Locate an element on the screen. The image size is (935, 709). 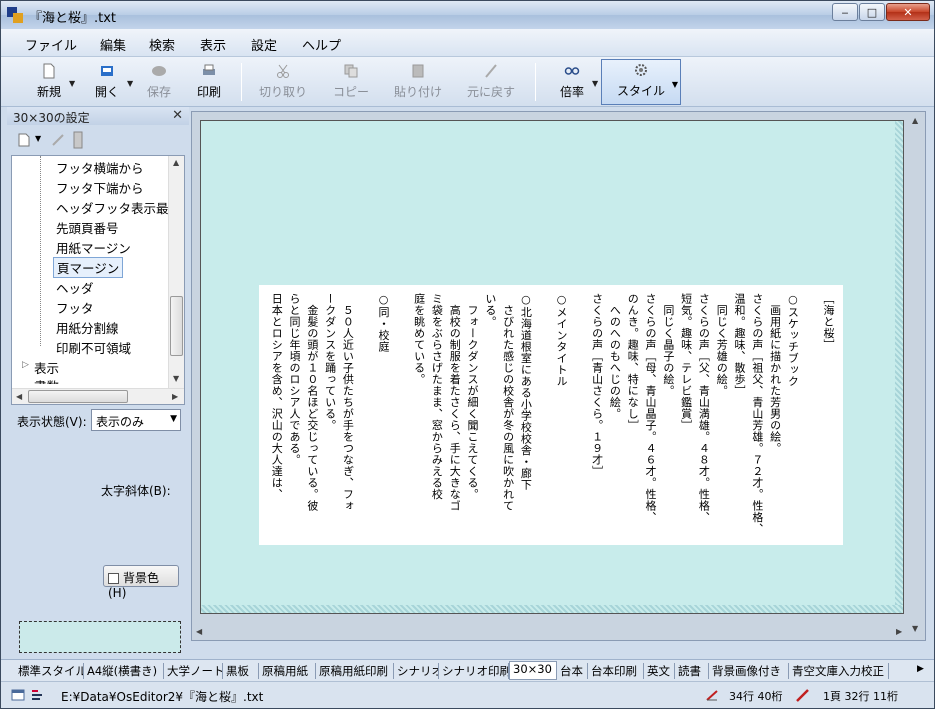
open-dropdown-icon: ▼ is located at coordinates (130, 83).